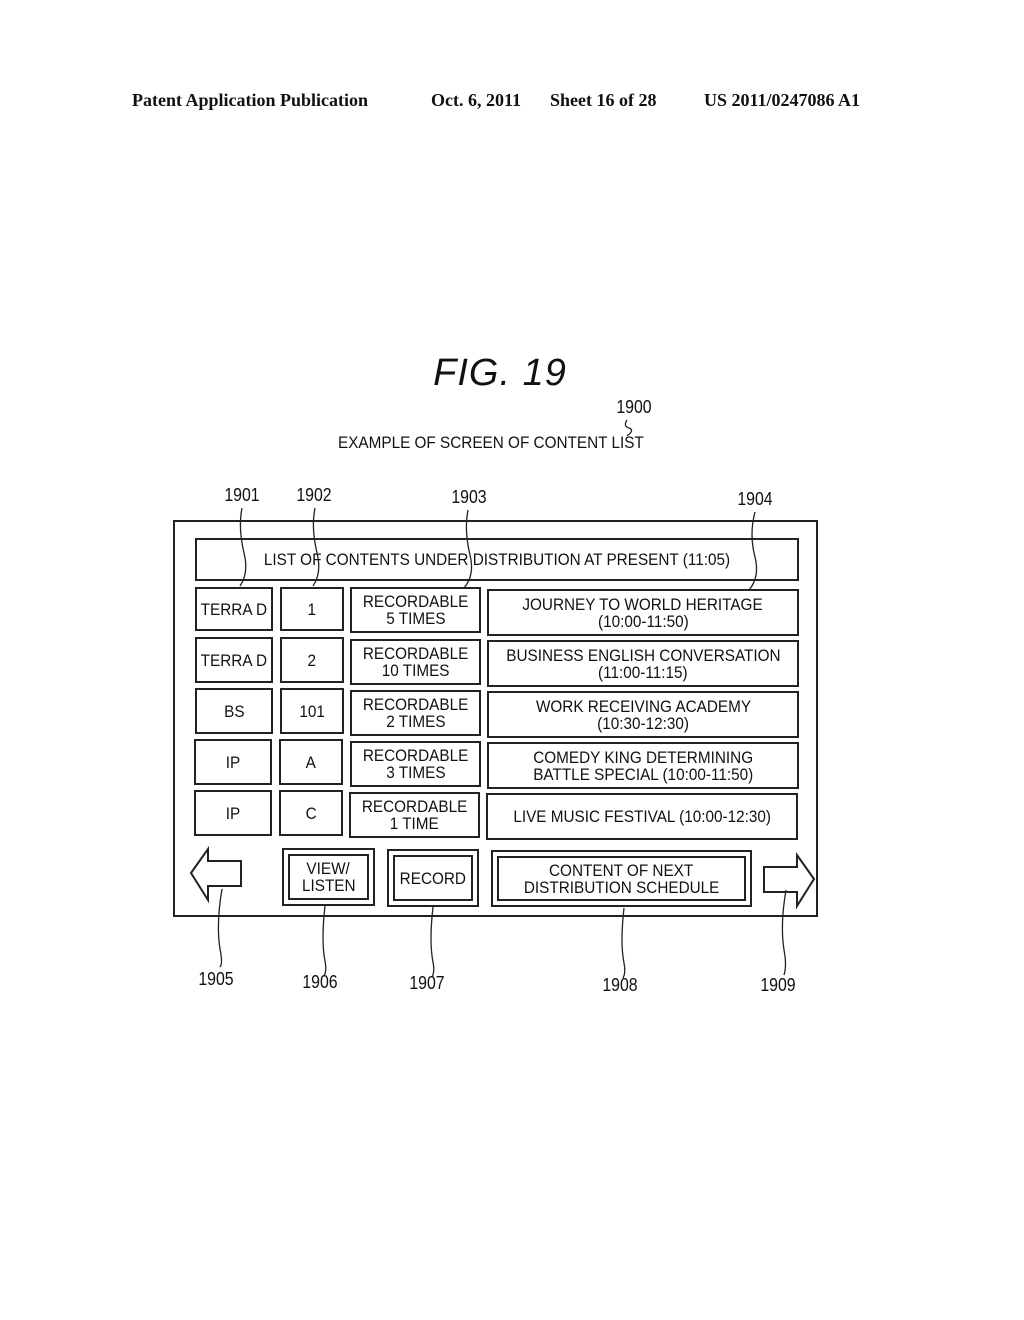  I want to click on leader-1900, so click(628, 428).